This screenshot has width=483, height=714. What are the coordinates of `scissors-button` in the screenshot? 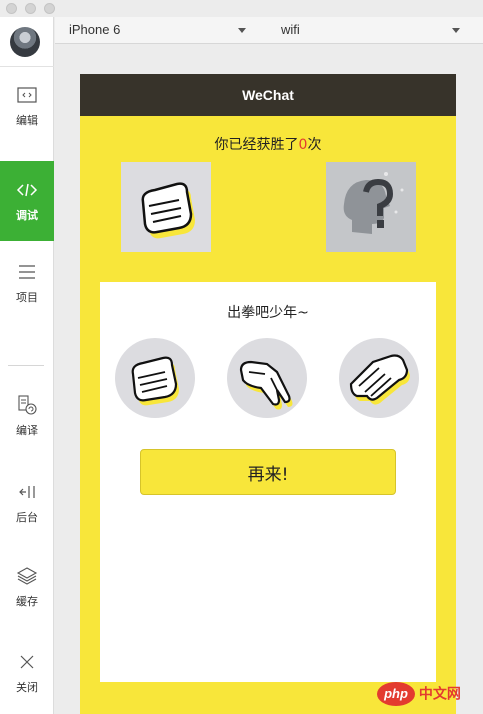 It's located at (267, 378).